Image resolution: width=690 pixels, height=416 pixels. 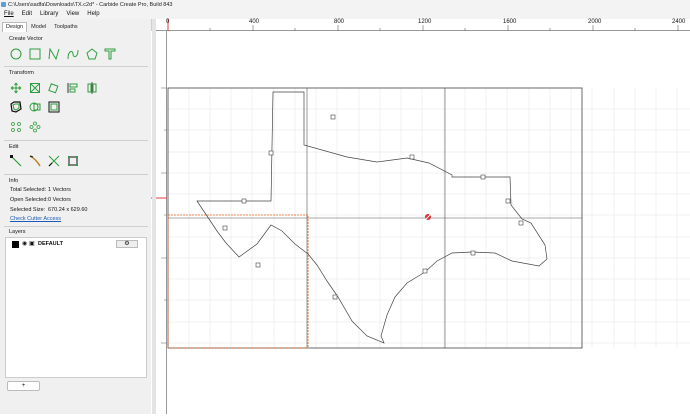 I want to click on ruler-label: 0, so click(x=168, y=22).